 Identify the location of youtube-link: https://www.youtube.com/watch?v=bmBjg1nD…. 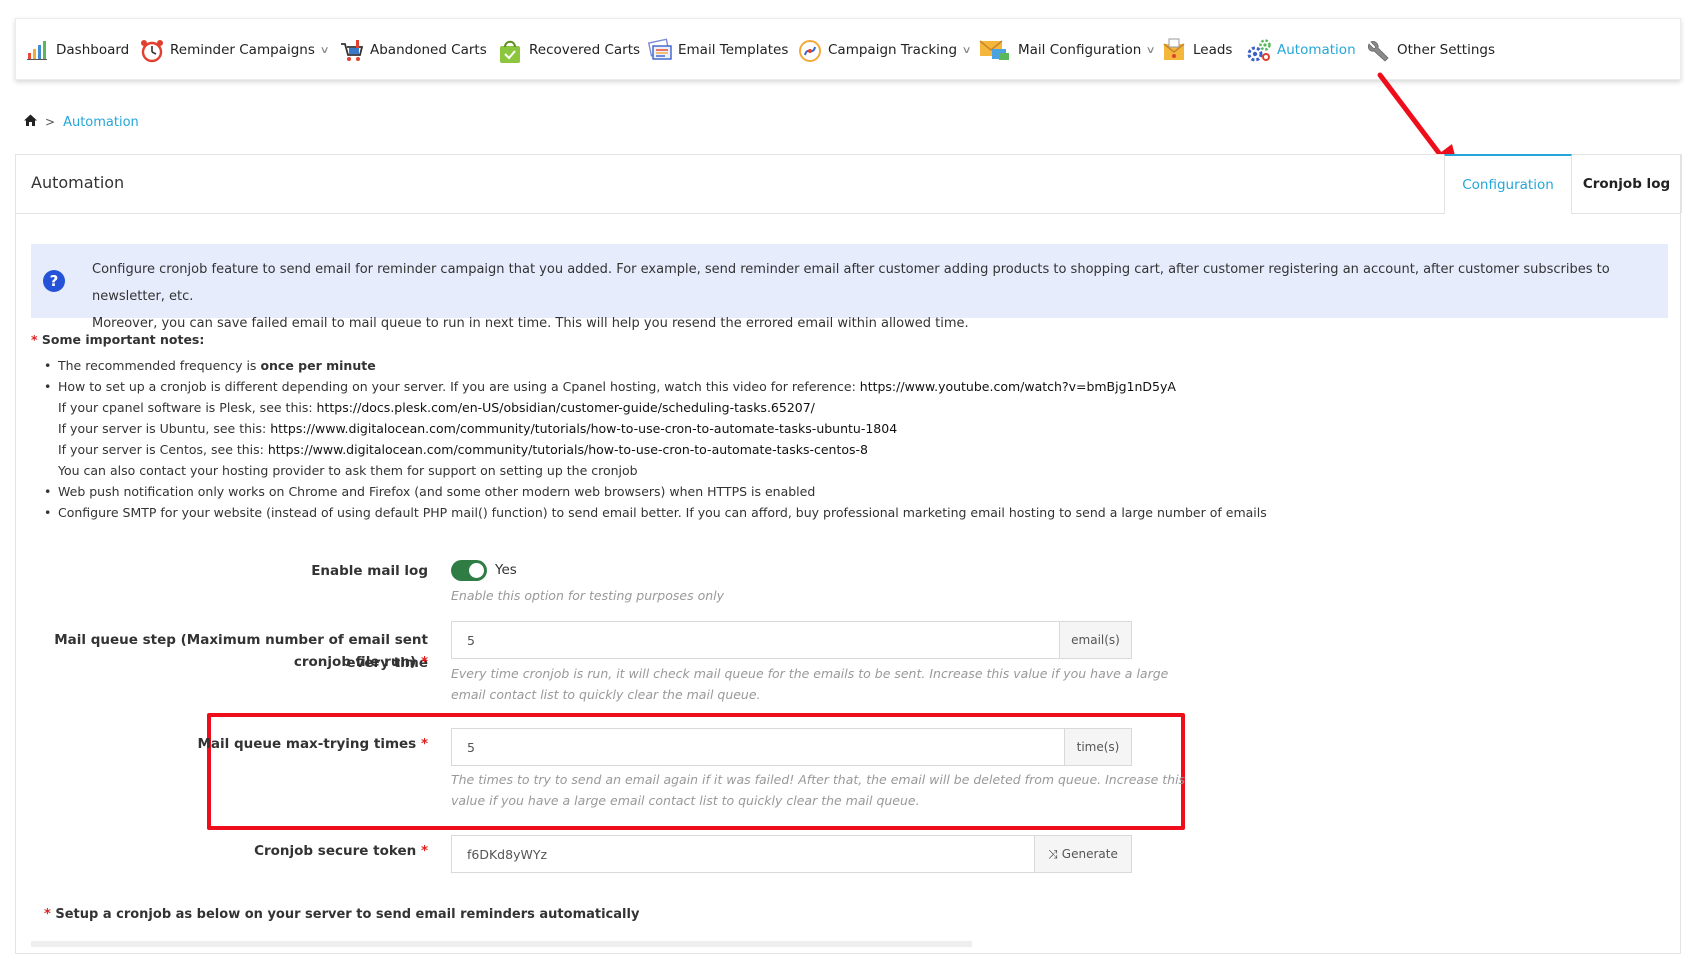
(1018, 386).